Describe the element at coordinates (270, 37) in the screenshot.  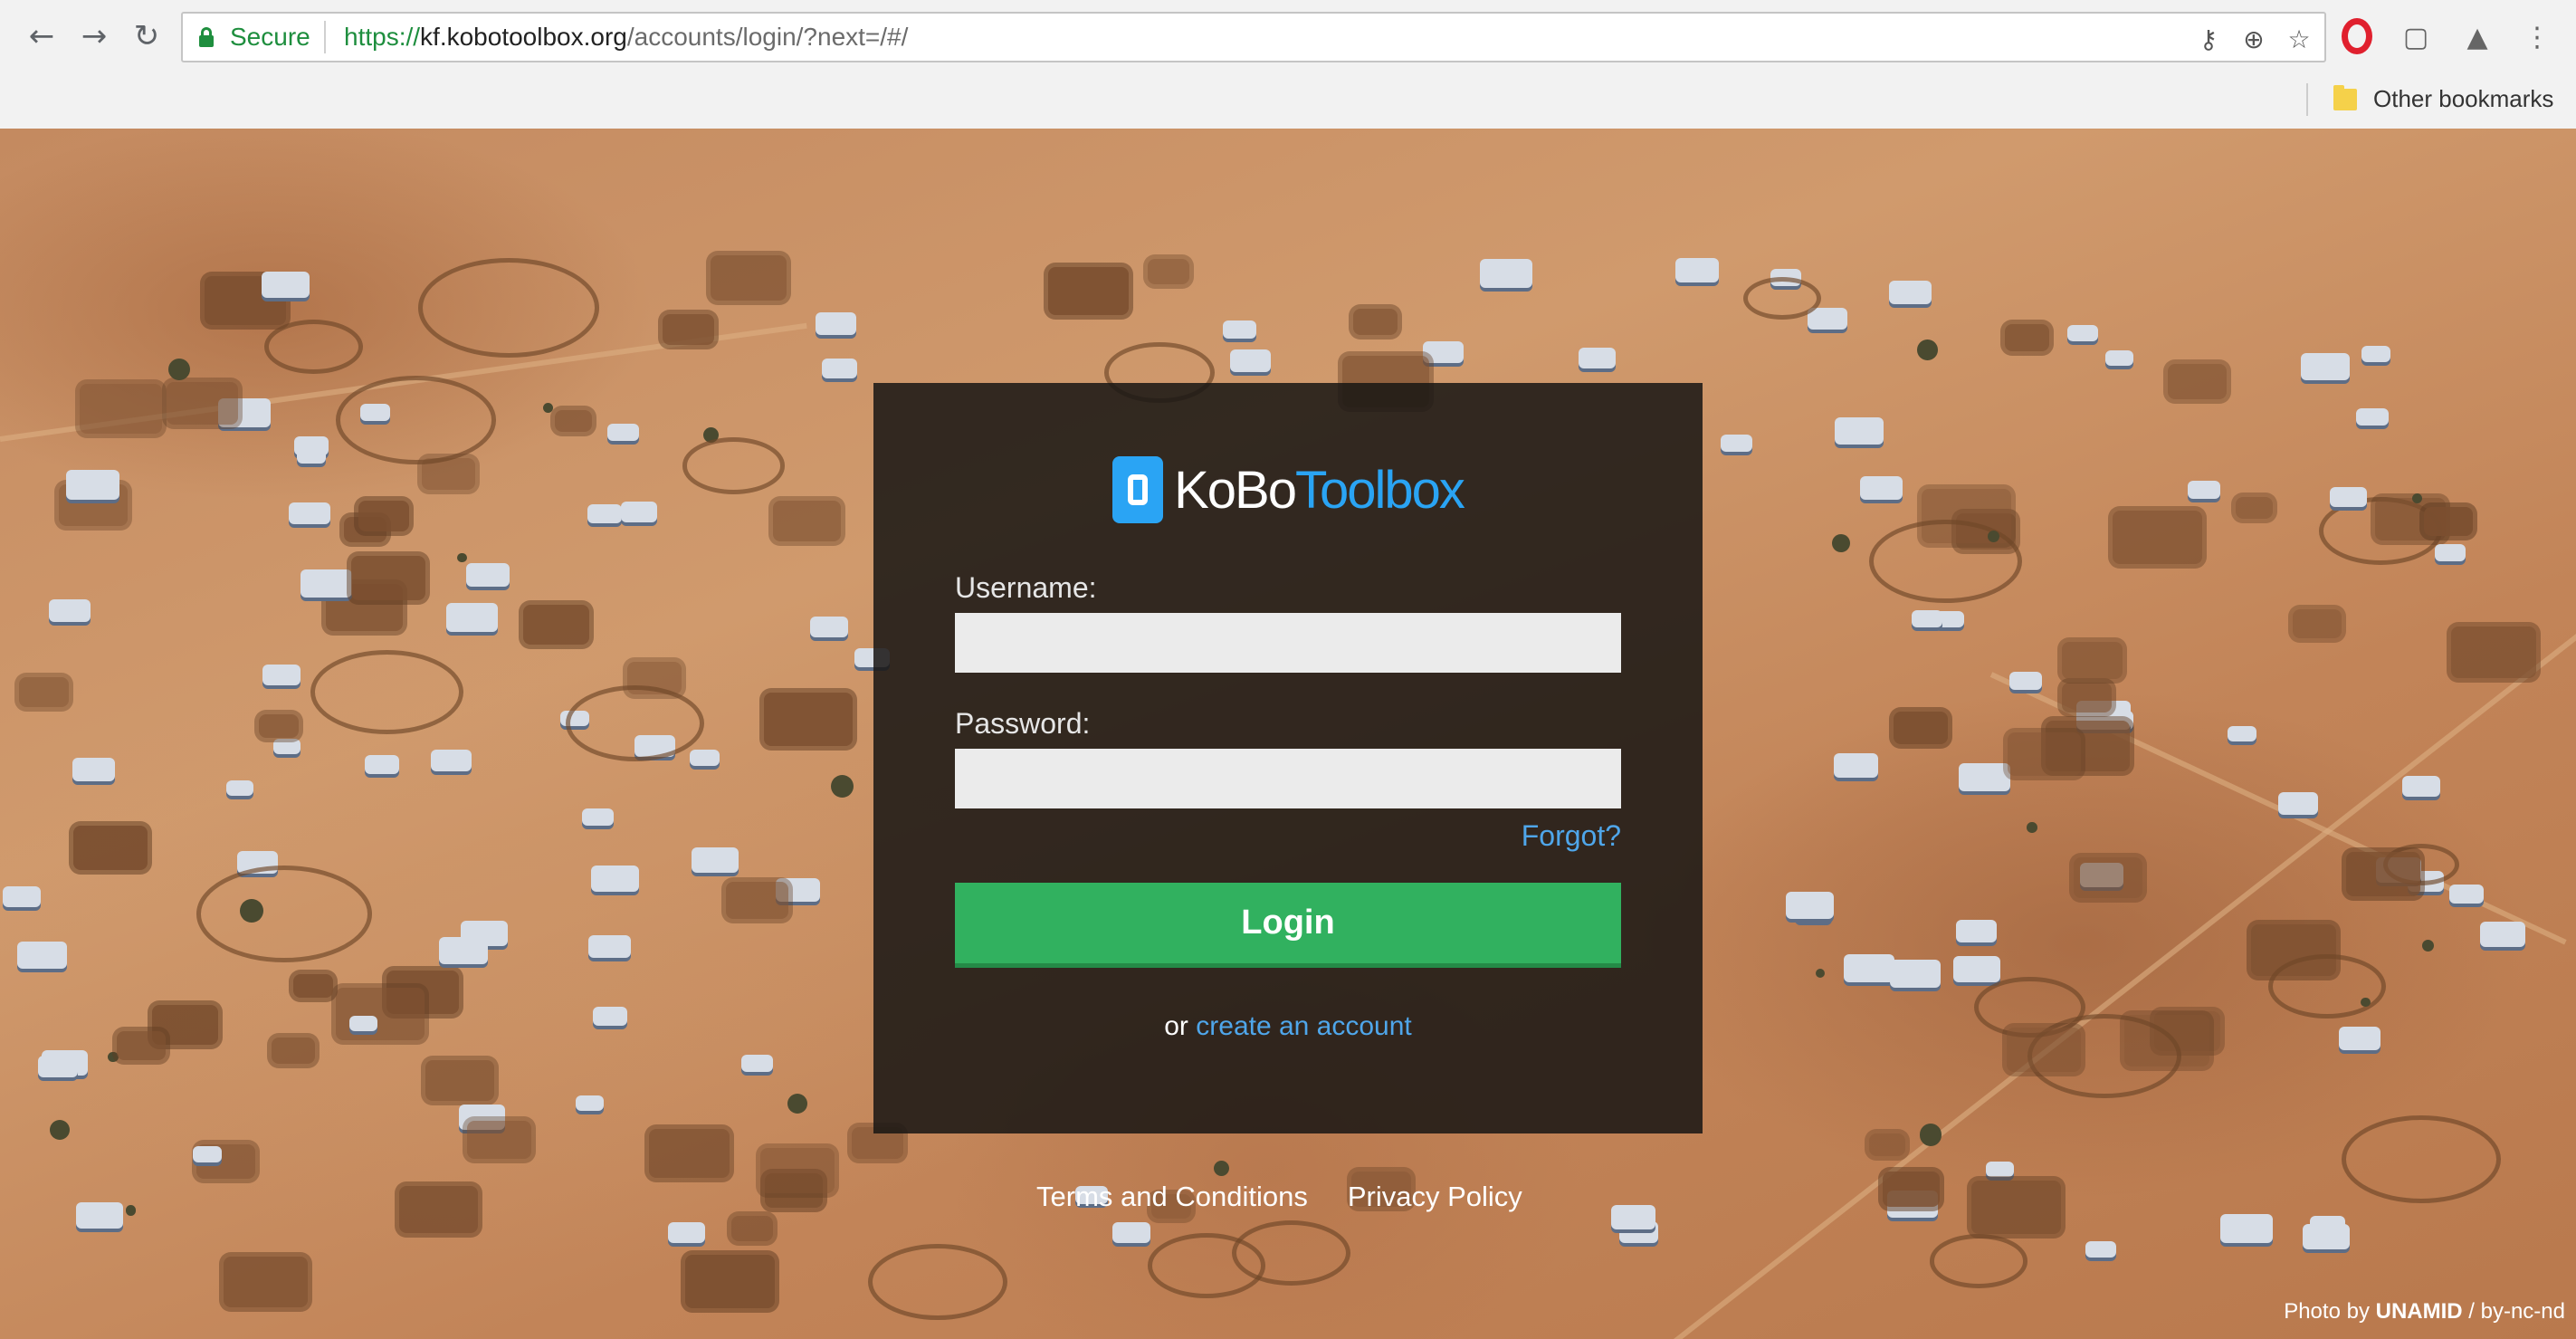
I see `security-indicator: Secure` at that location.